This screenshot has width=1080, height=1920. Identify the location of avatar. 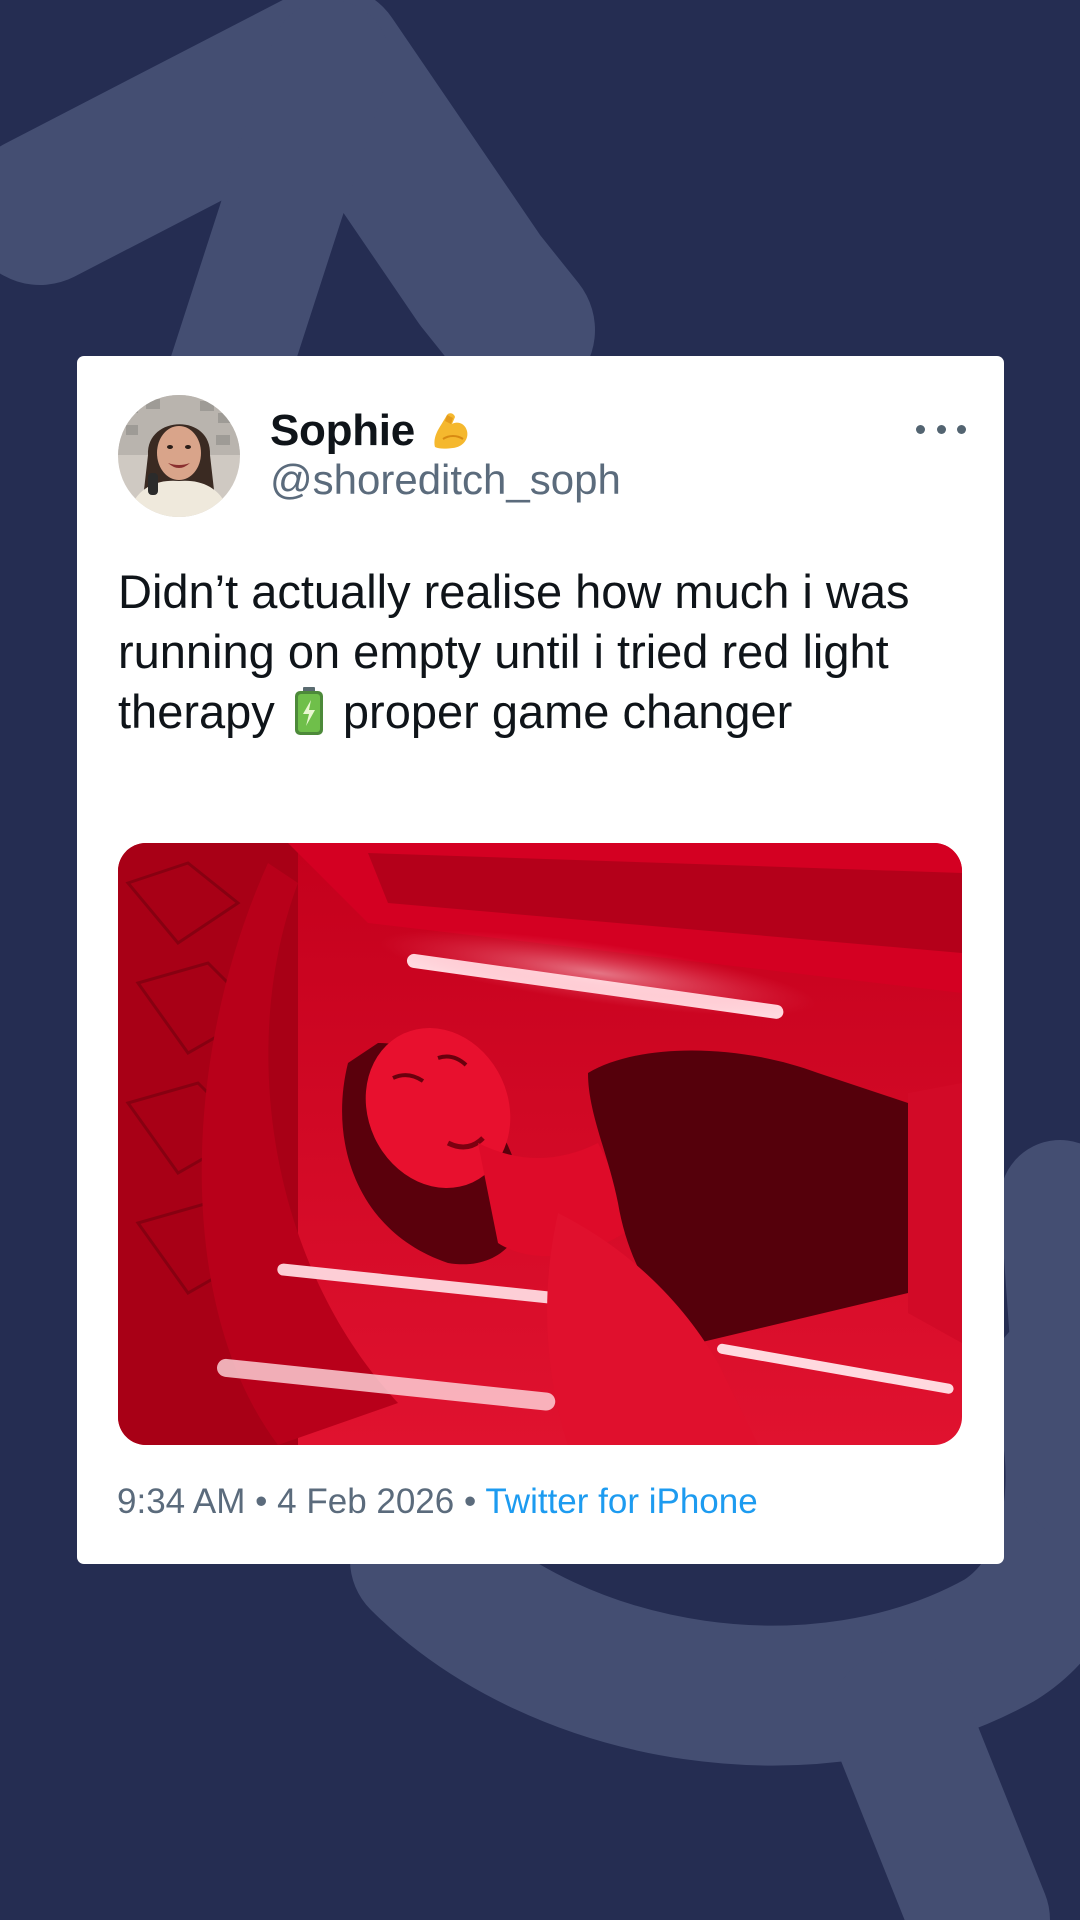
(179, 456).